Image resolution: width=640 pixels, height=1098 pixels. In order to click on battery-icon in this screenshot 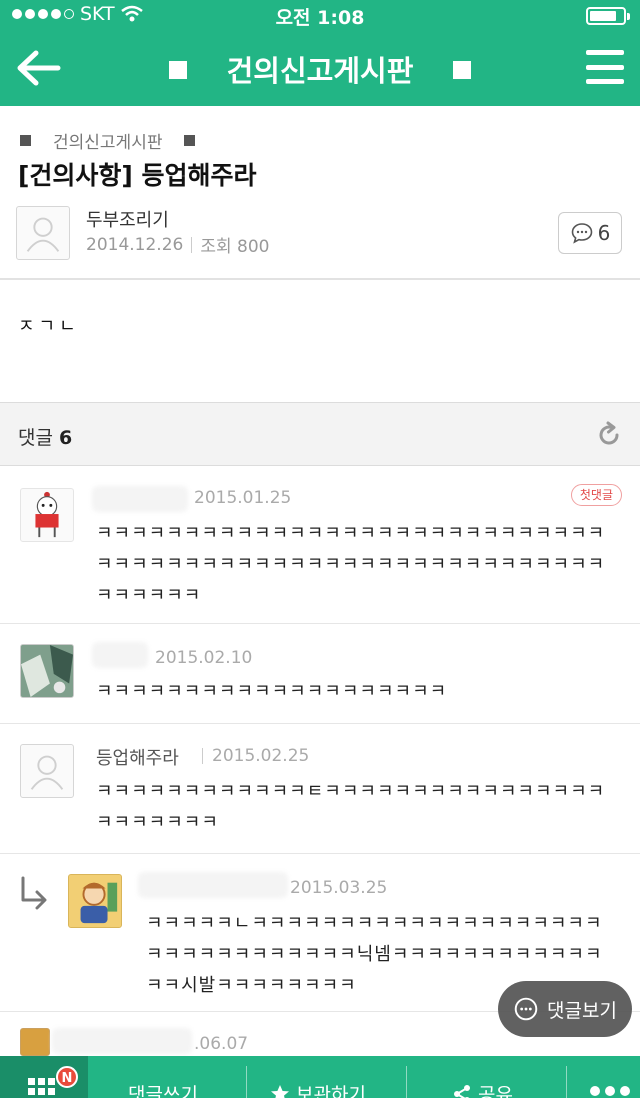, I will do `click(608, 16)`.